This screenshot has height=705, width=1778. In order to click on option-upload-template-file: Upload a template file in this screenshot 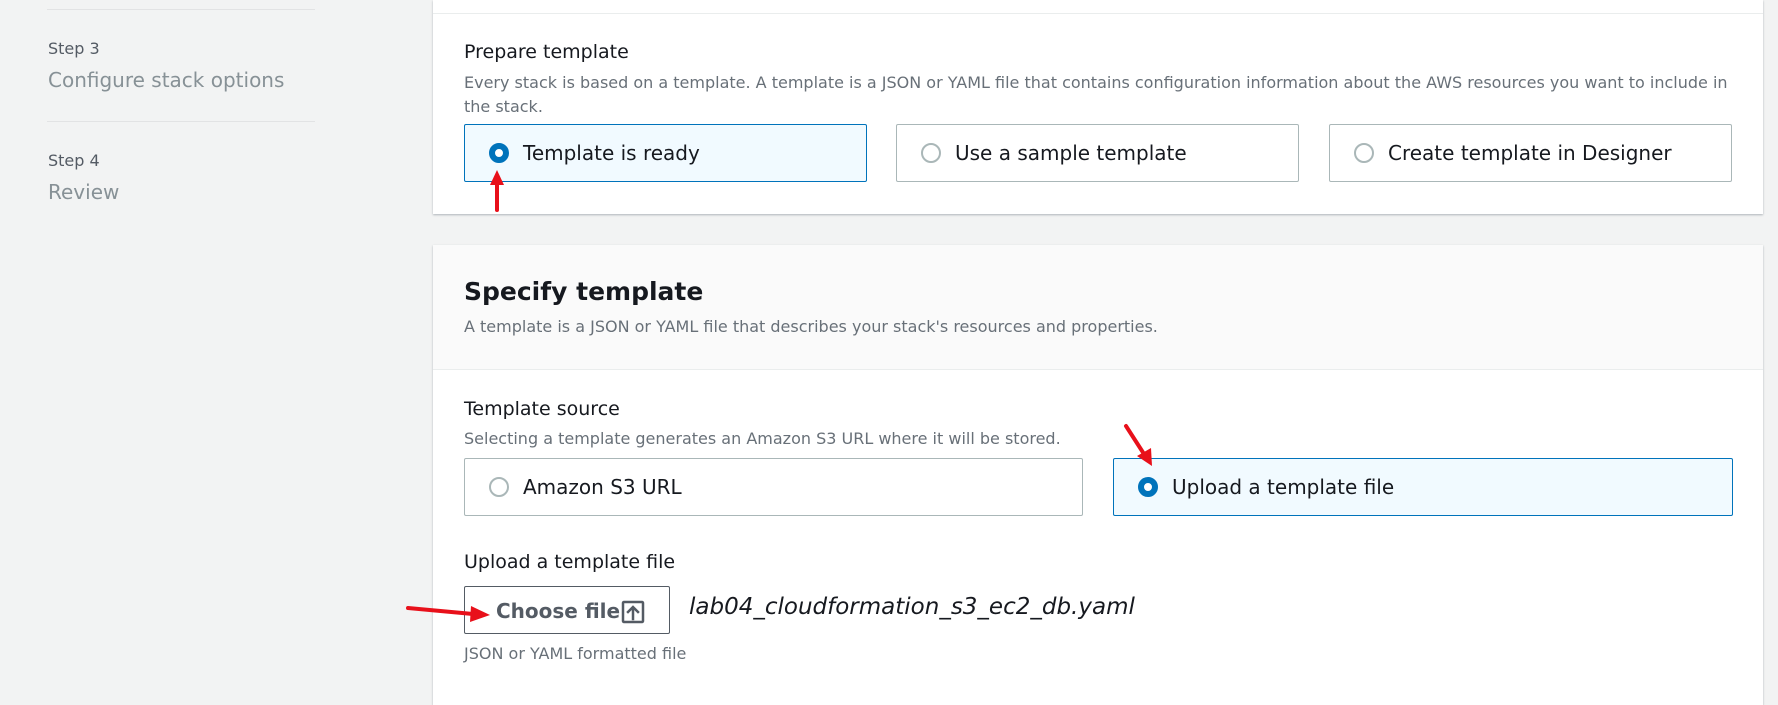, I will do `click(1423, 487)`.